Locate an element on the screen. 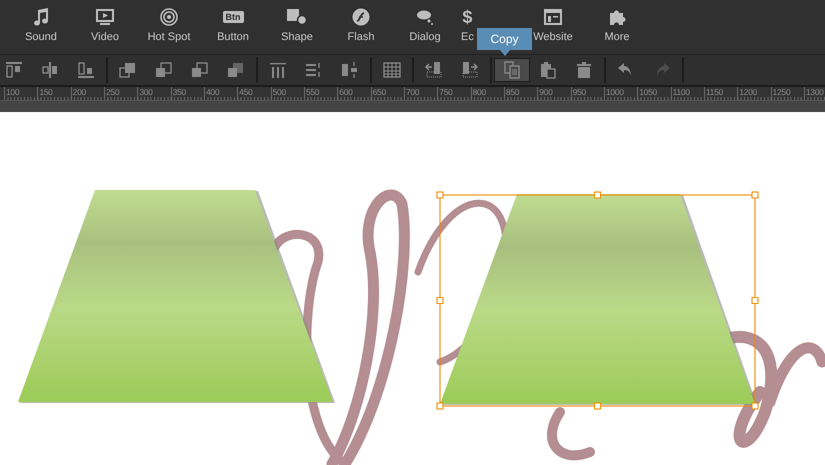 The height and width of the screenshot is (465, 825). toolbar-button: Btn Button is located at coordinates (233, 22).